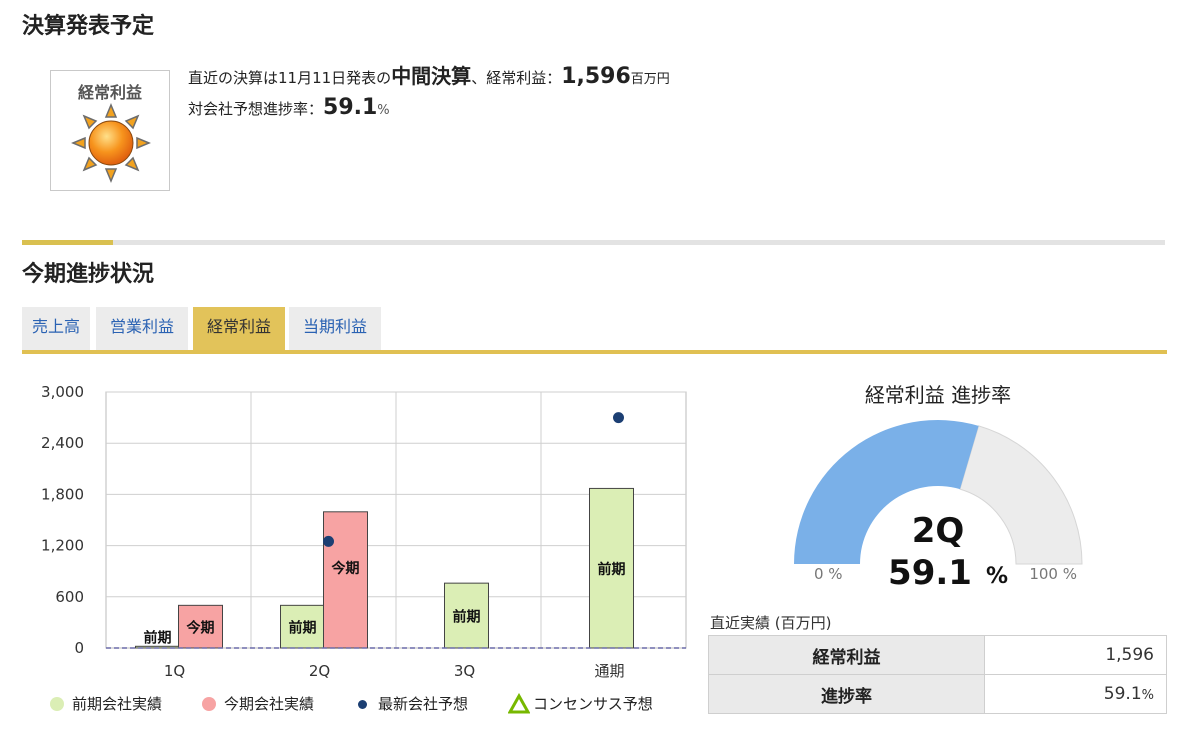 This screenshot has width=1200, height=751. Describe the element at coordinates (62, 443) in the screenshot. I see `y-tick-label: 2,400` at that location.